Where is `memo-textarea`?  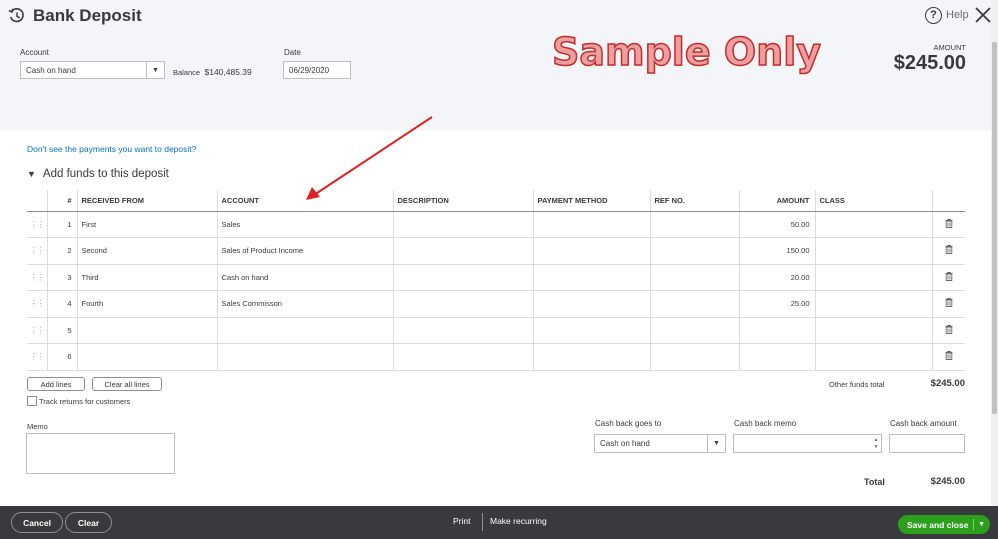
memo-textarea is located at coordinates (100, 453).